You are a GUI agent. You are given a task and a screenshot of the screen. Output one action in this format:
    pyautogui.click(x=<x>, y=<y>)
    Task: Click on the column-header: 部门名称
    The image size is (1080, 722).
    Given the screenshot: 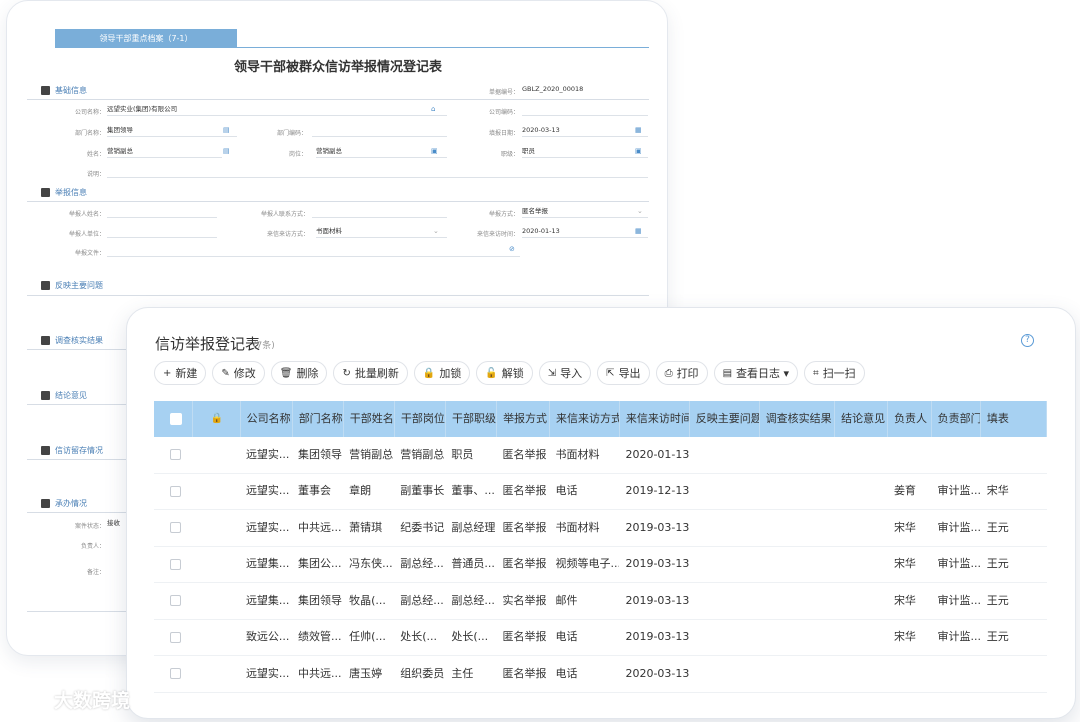 What is the action you would take?
    pyautogui.click(x=318, y=419)
    